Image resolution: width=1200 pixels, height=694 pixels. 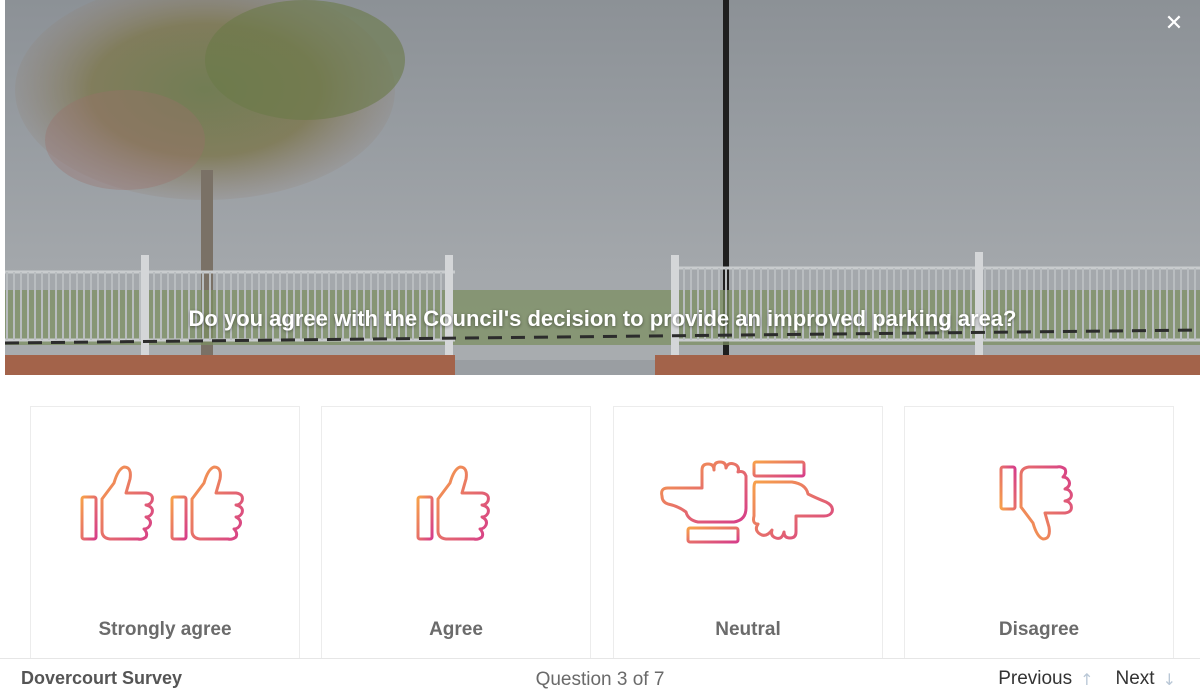 What do you see at coordinates (1039, 629) in the screenshot?
I see `option-label: Disagree` at bounding box center [1039, 629].